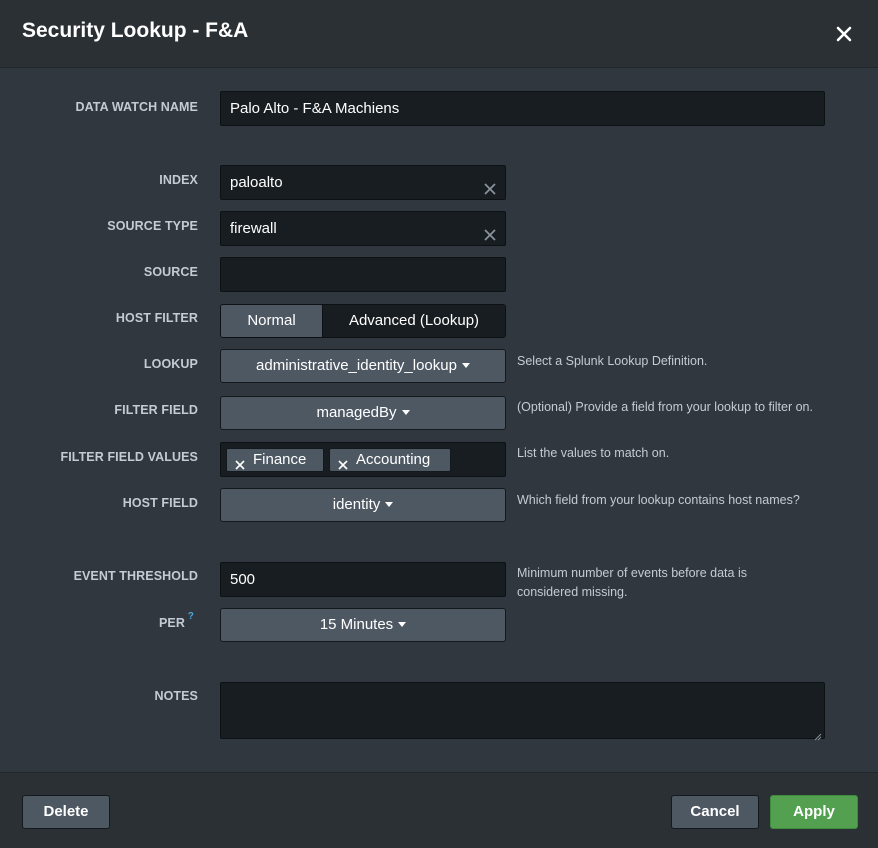 This screenshot has height=848, width=878. What do you see at coordinates (593, 453) in the screenshot?
I see `filter-field-values-help: List the values to match on.` at bounding box center [593, 453].